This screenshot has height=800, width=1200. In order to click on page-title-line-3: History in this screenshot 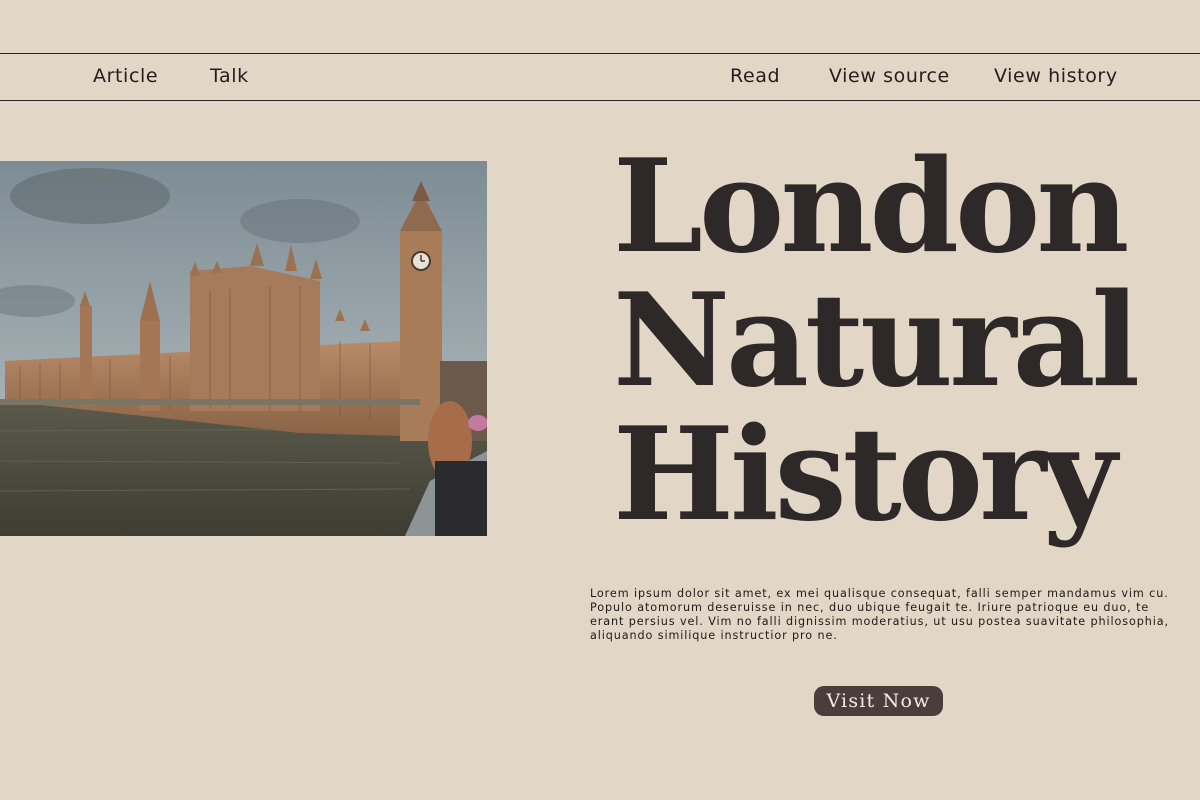, I will do `click(865, 475)`.